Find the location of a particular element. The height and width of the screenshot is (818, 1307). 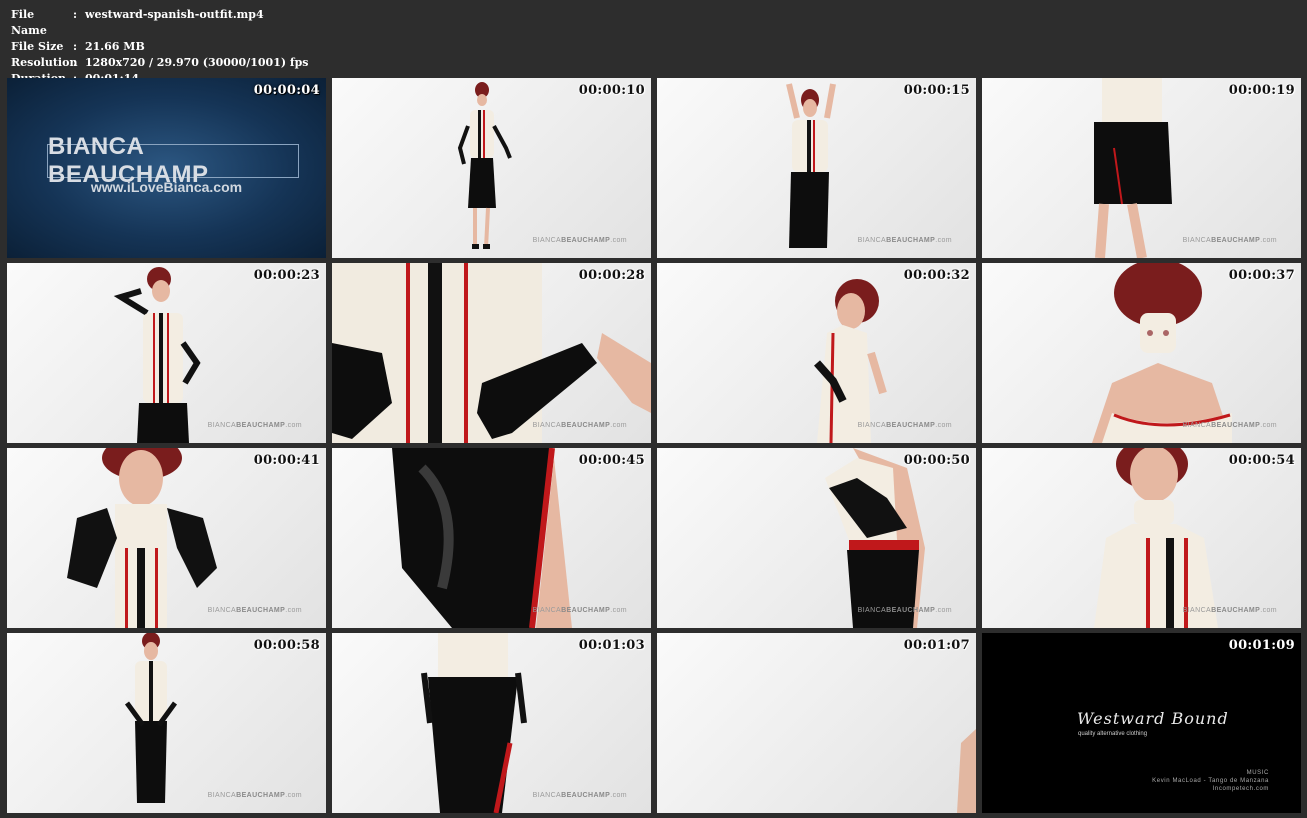

thumbnail: BIANCABEAUCHAMP.com 00:00:15 is located at coordinates (816, 168).